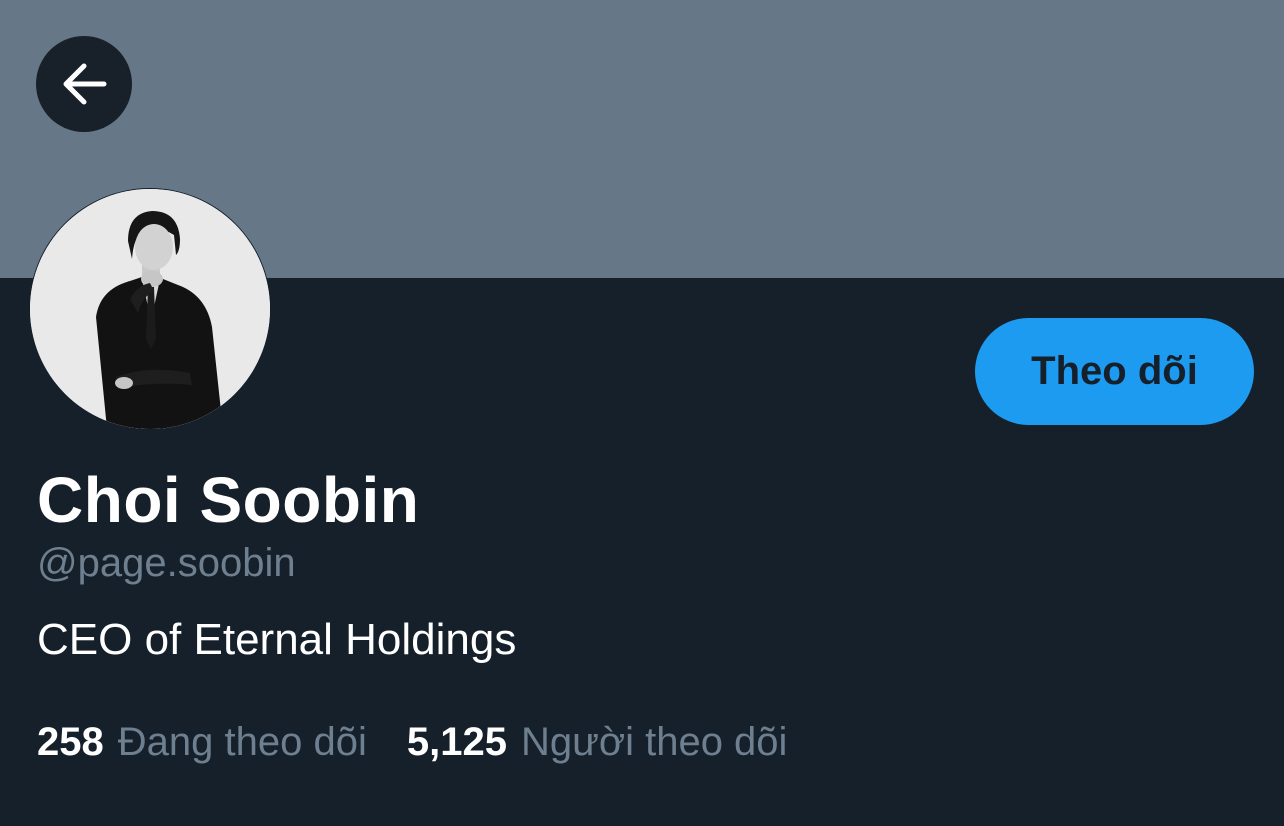  Describe the element at coordinates (1114, 371) in the screenshot. I see `follow-button: Theo dõi` at that location.